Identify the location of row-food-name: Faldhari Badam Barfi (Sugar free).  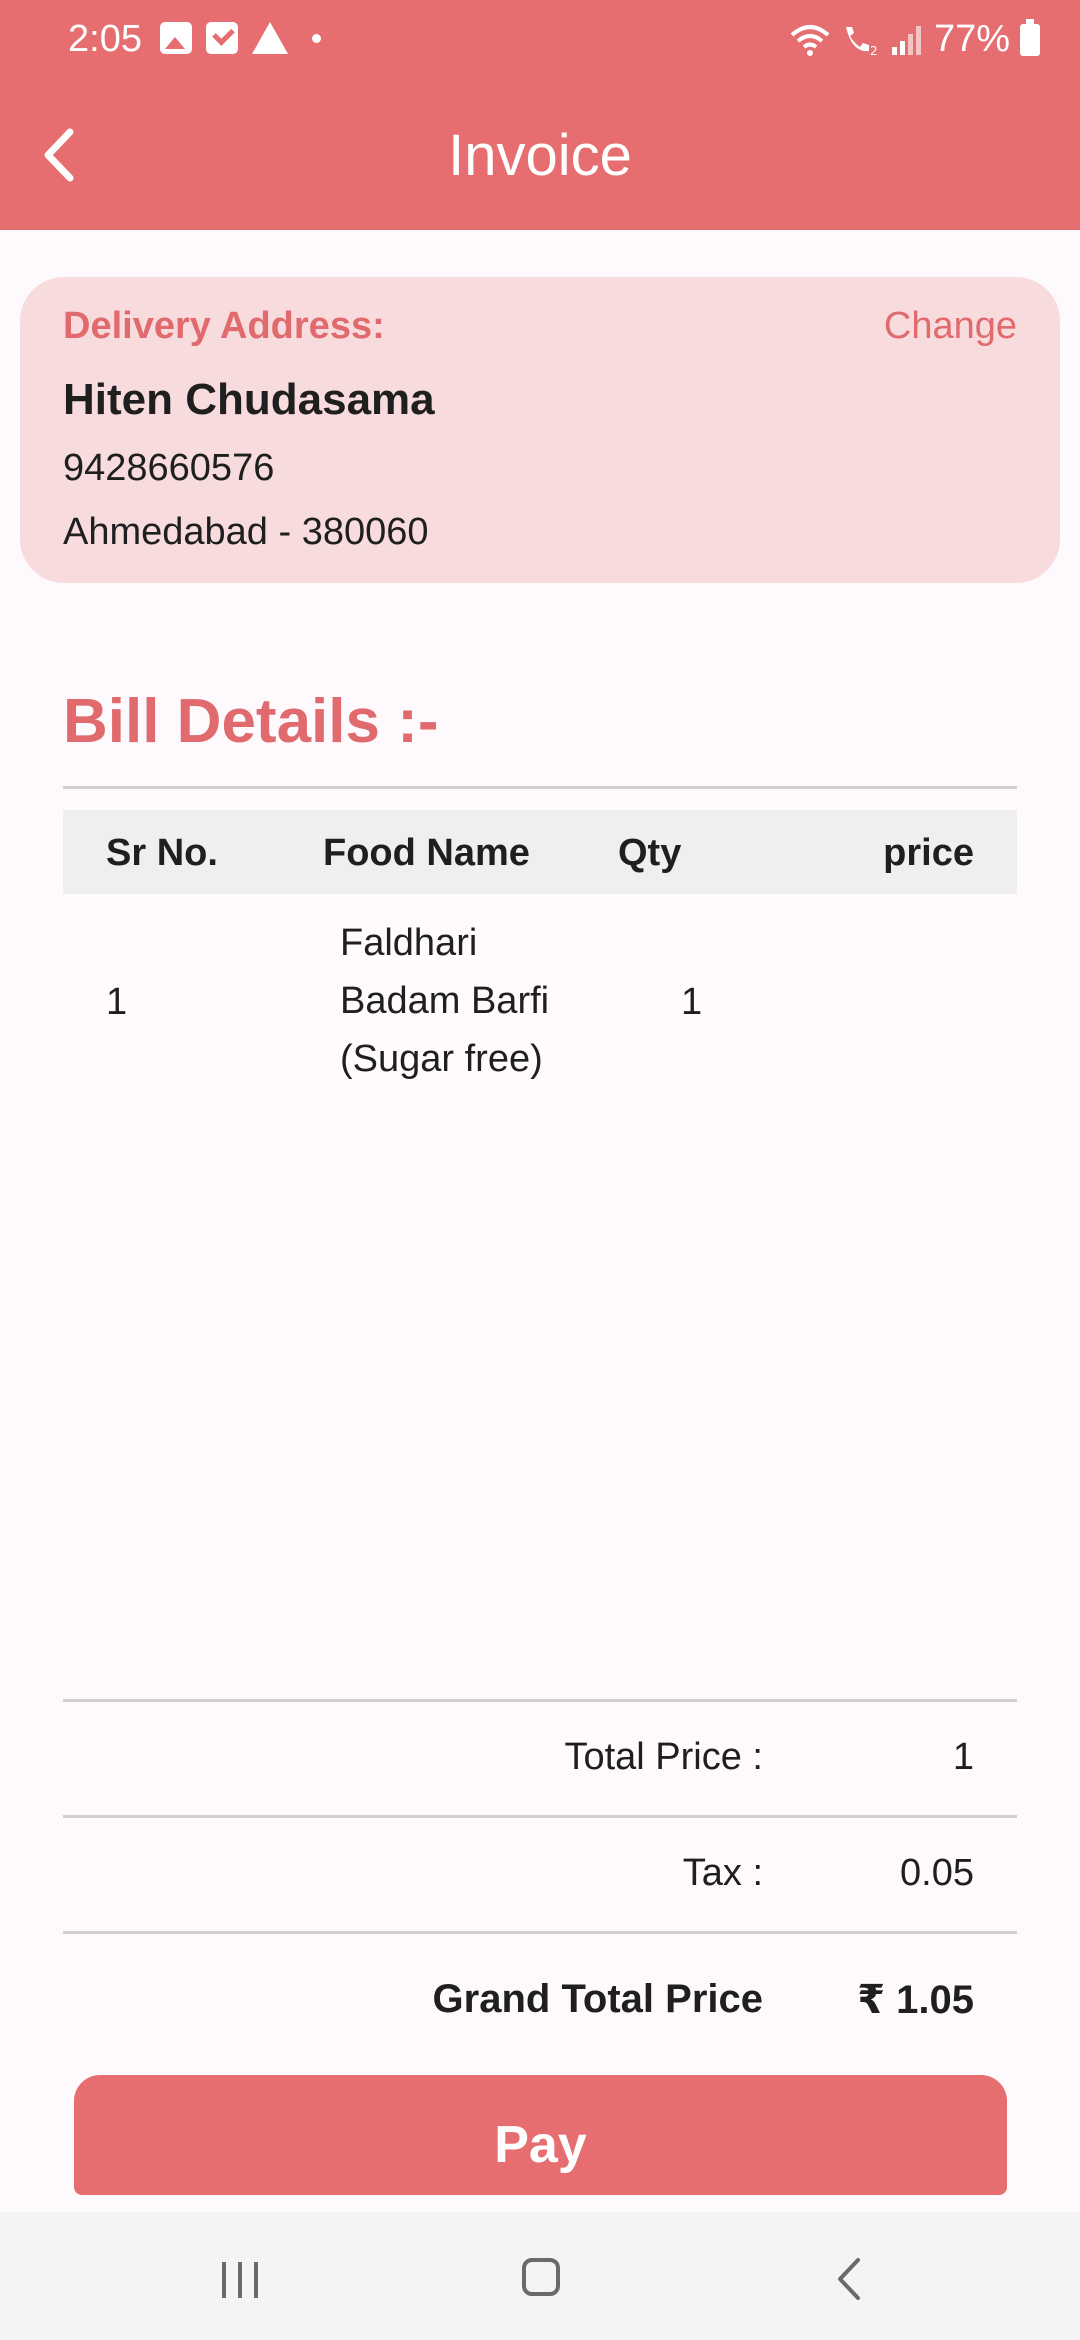
(444, 1001).